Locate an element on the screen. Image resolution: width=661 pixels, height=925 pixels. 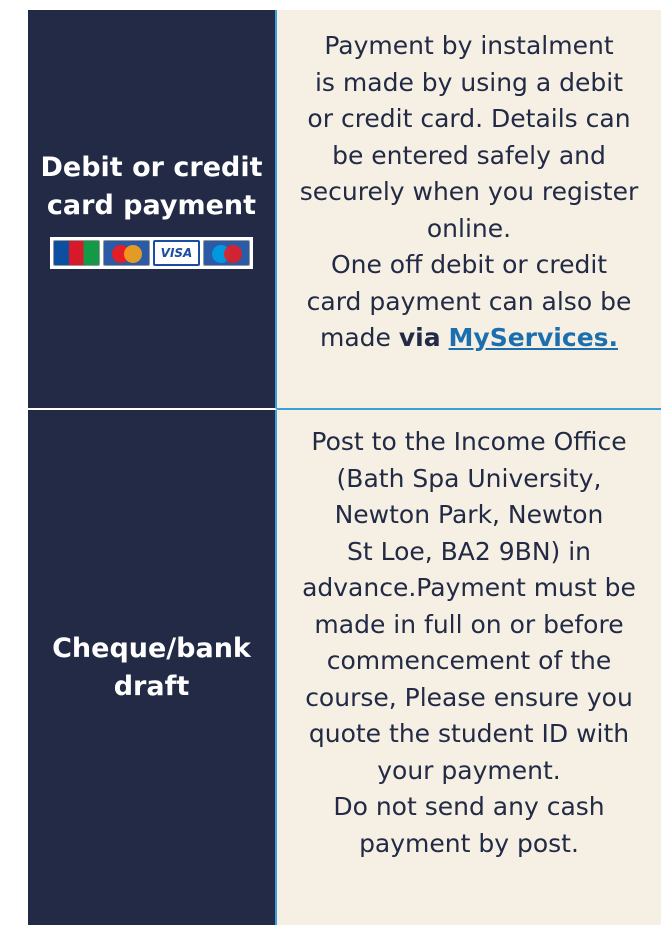
description-line: made via MyServices. is located at coordinates (469, 338).